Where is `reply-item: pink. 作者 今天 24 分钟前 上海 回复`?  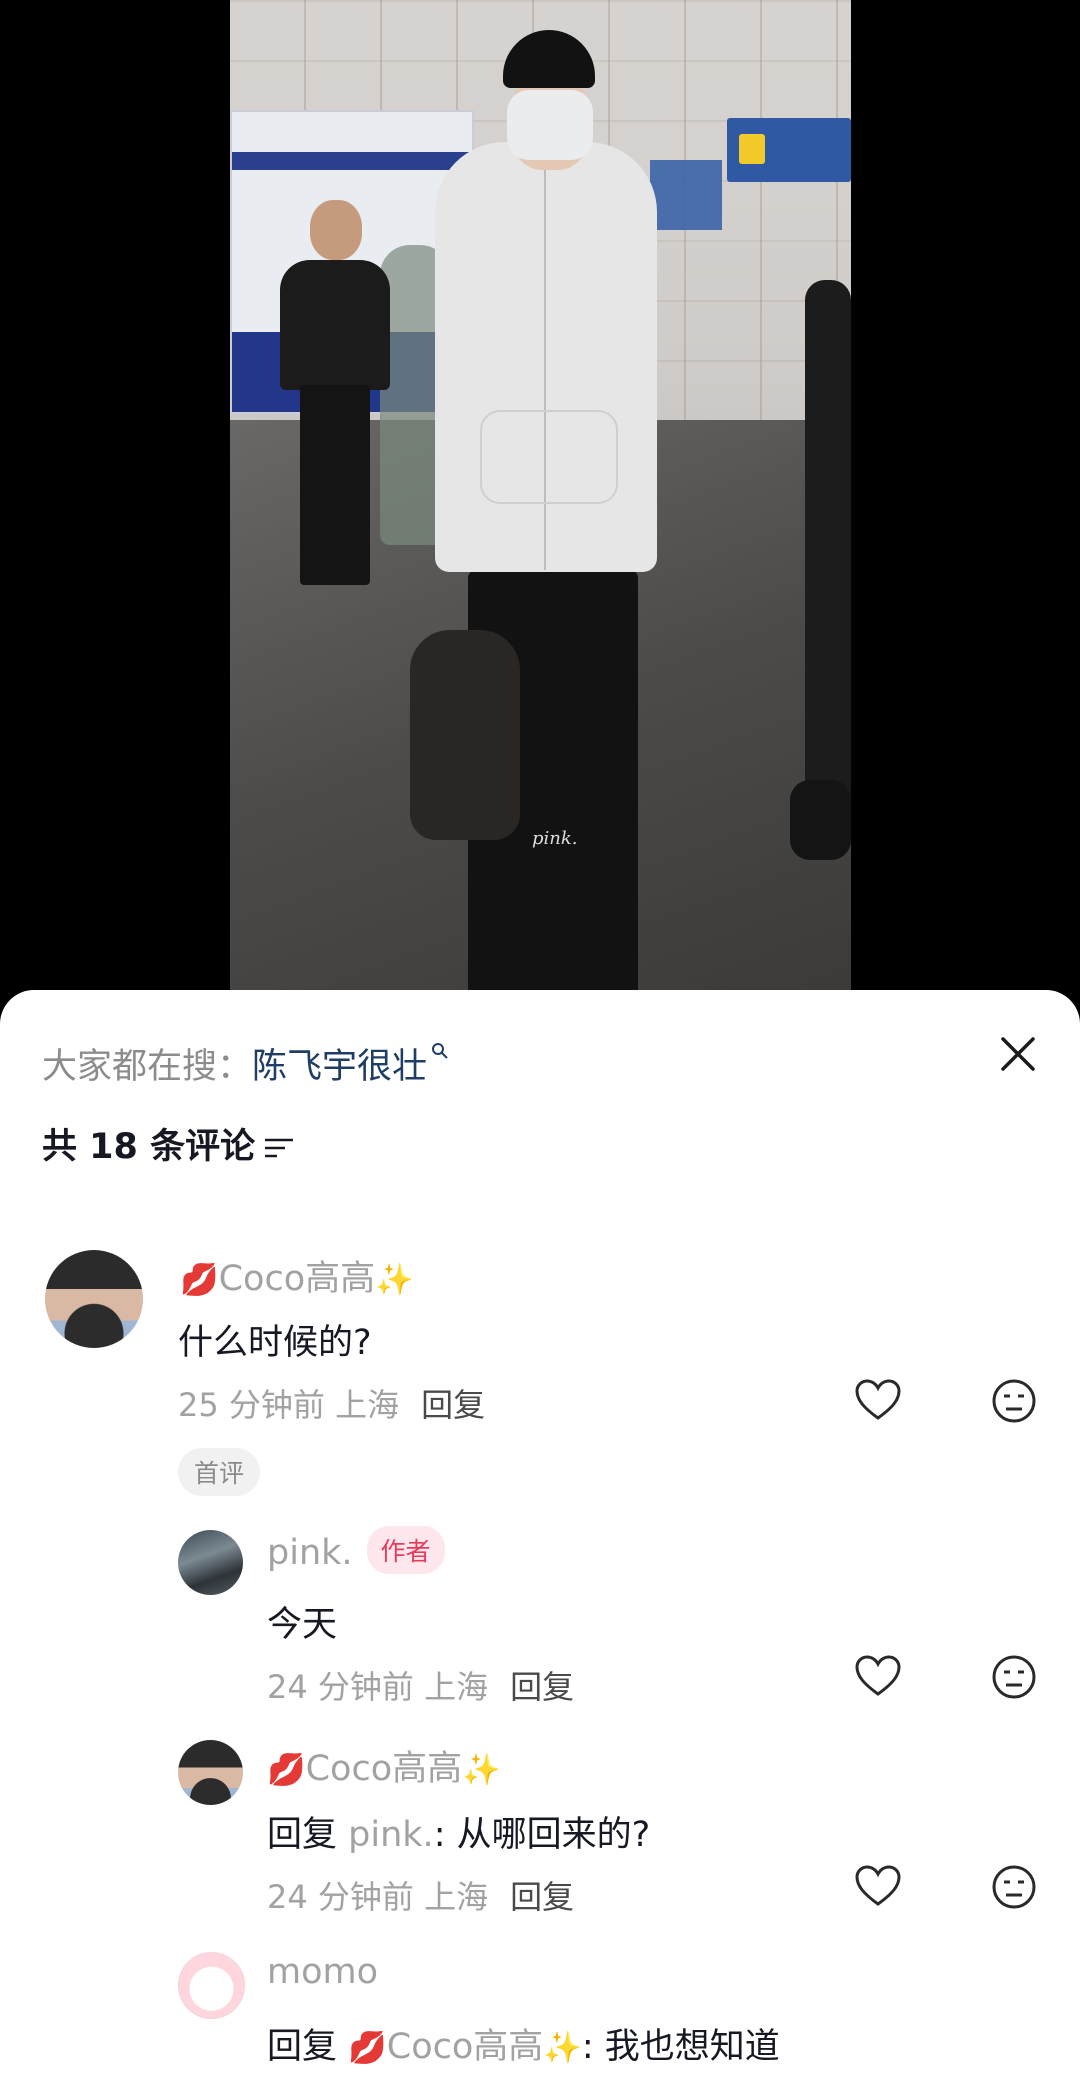 reply-item: pink. 作者 今天 24 分钟前 上海 回复 is located at coordinates (540, 1618).